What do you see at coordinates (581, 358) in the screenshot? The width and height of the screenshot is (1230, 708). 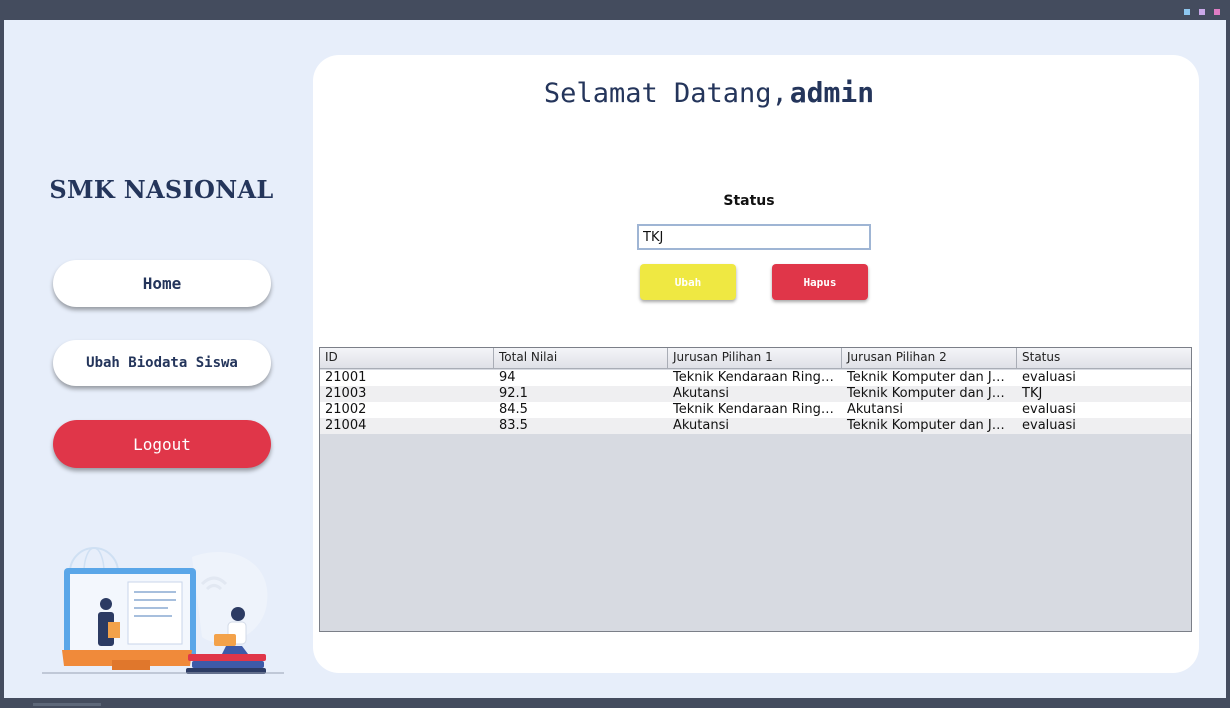 I see `column-header: Total Nilai` at bounding box center [581, 358].